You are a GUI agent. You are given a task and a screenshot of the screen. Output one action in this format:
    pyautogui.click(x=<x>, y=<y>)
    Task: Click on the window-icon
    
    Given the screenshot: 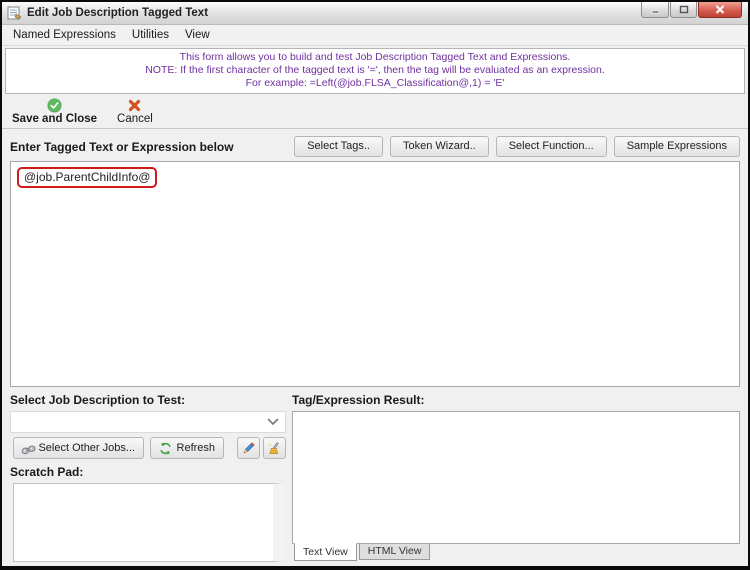 What is the action you would take?
    pyautogui.click(x=14, y=13)
    